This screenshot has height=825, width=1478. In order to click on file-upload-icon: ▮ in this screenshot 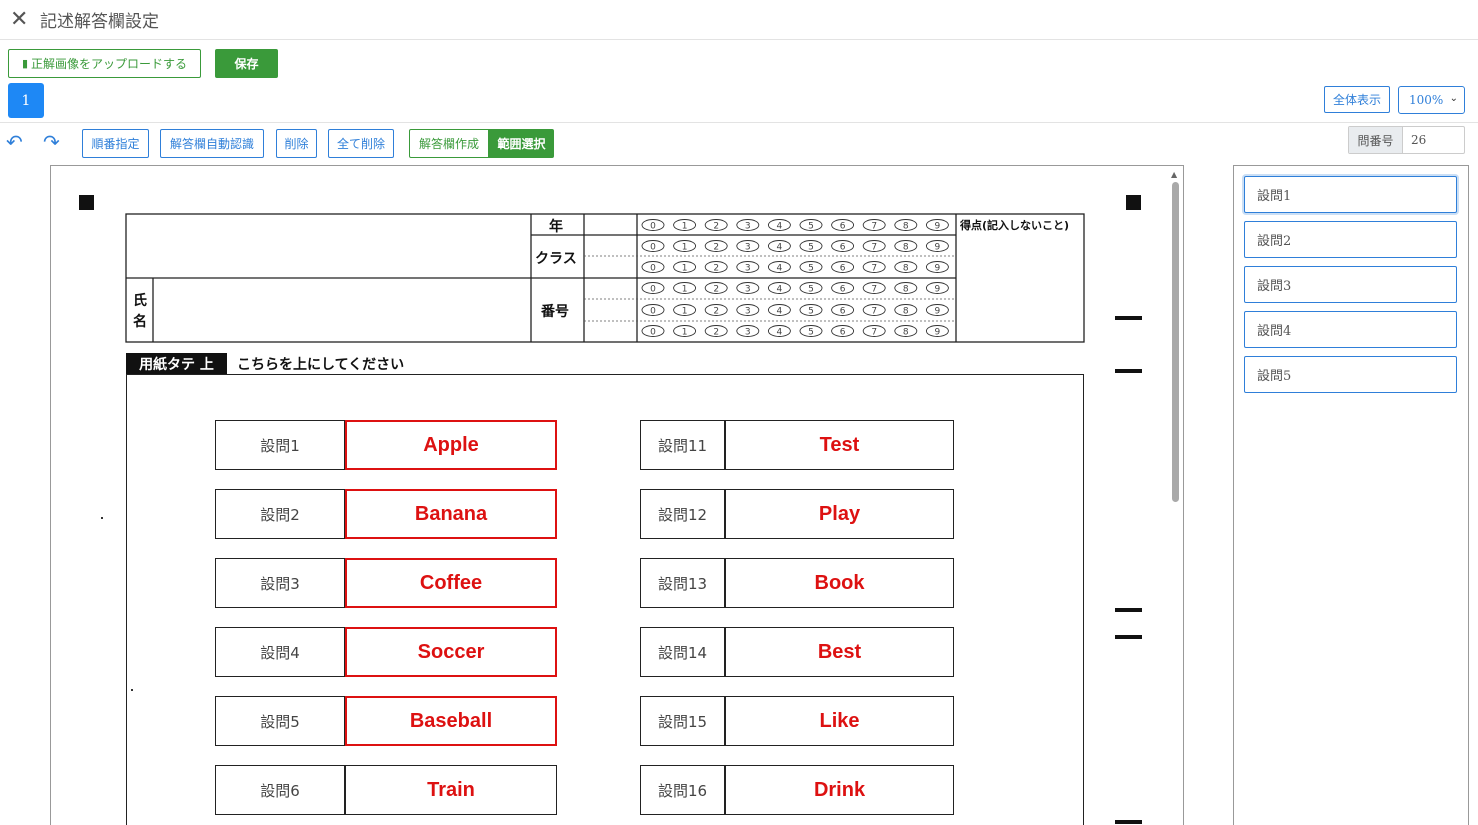, I will do `click(25, 63)`.